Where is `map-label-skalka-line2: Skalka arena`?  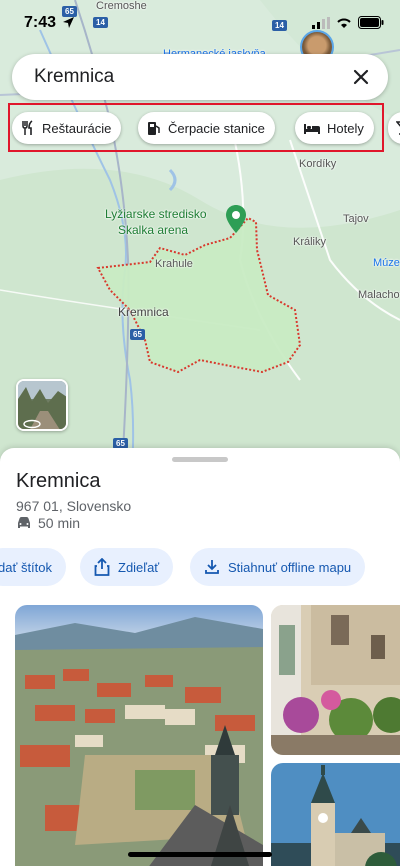
map-label-skalka-line2: Skalka arena is located at coordinates (153, 230).